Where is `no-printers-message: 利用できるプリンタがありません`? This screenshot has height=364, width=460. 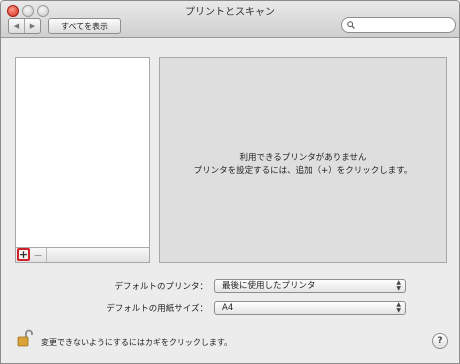 no-printers-message: 利用できるプリンタがありません is located at coordinates (303, 158).